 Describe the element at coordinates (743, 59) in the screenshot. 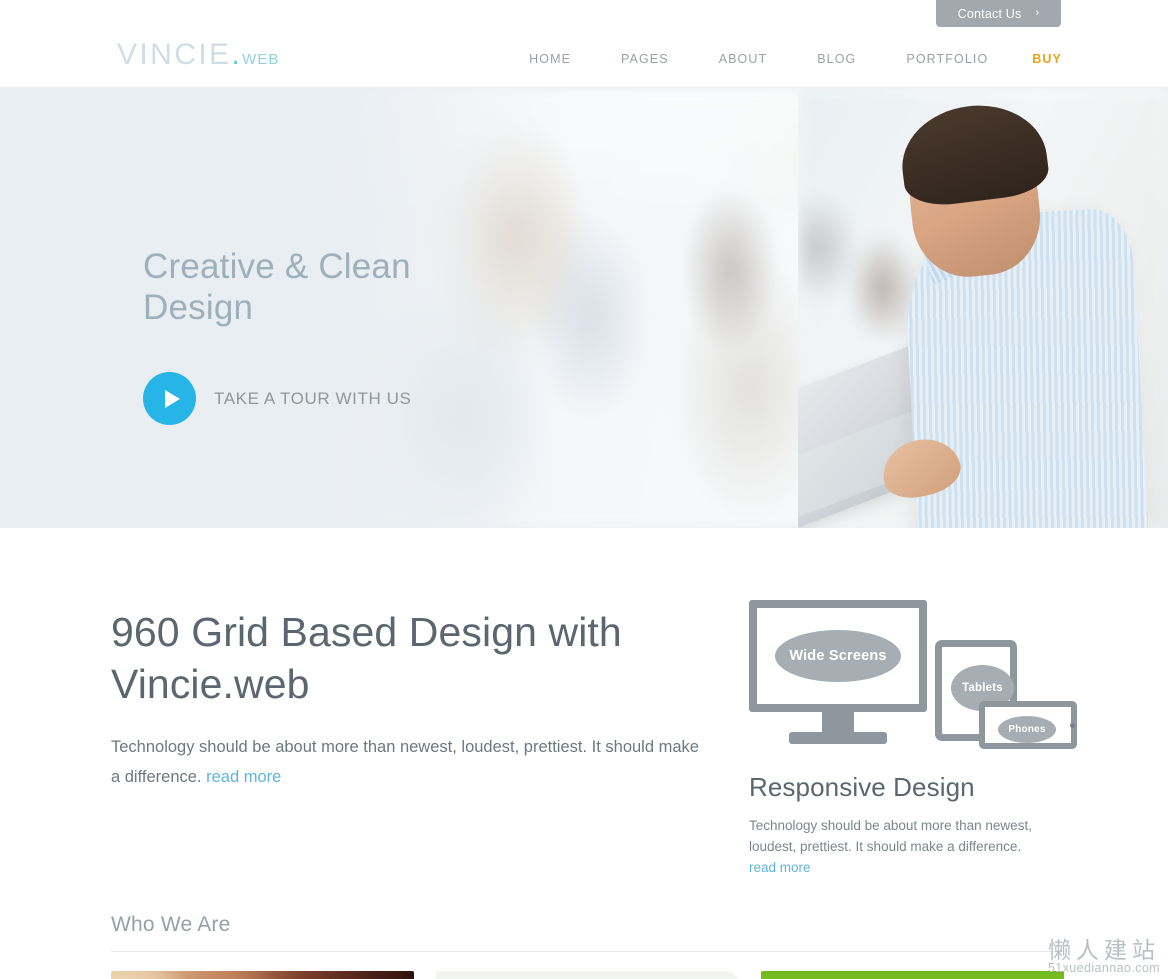

I see `nav-item-about: ABOUT` at that location.